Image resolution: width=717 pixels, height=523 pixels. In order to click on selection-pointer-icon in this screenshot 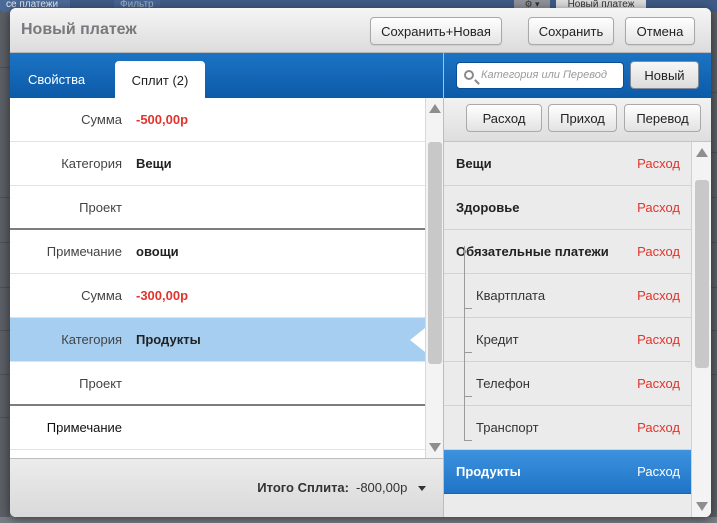, I will do `click(417, 340)`.